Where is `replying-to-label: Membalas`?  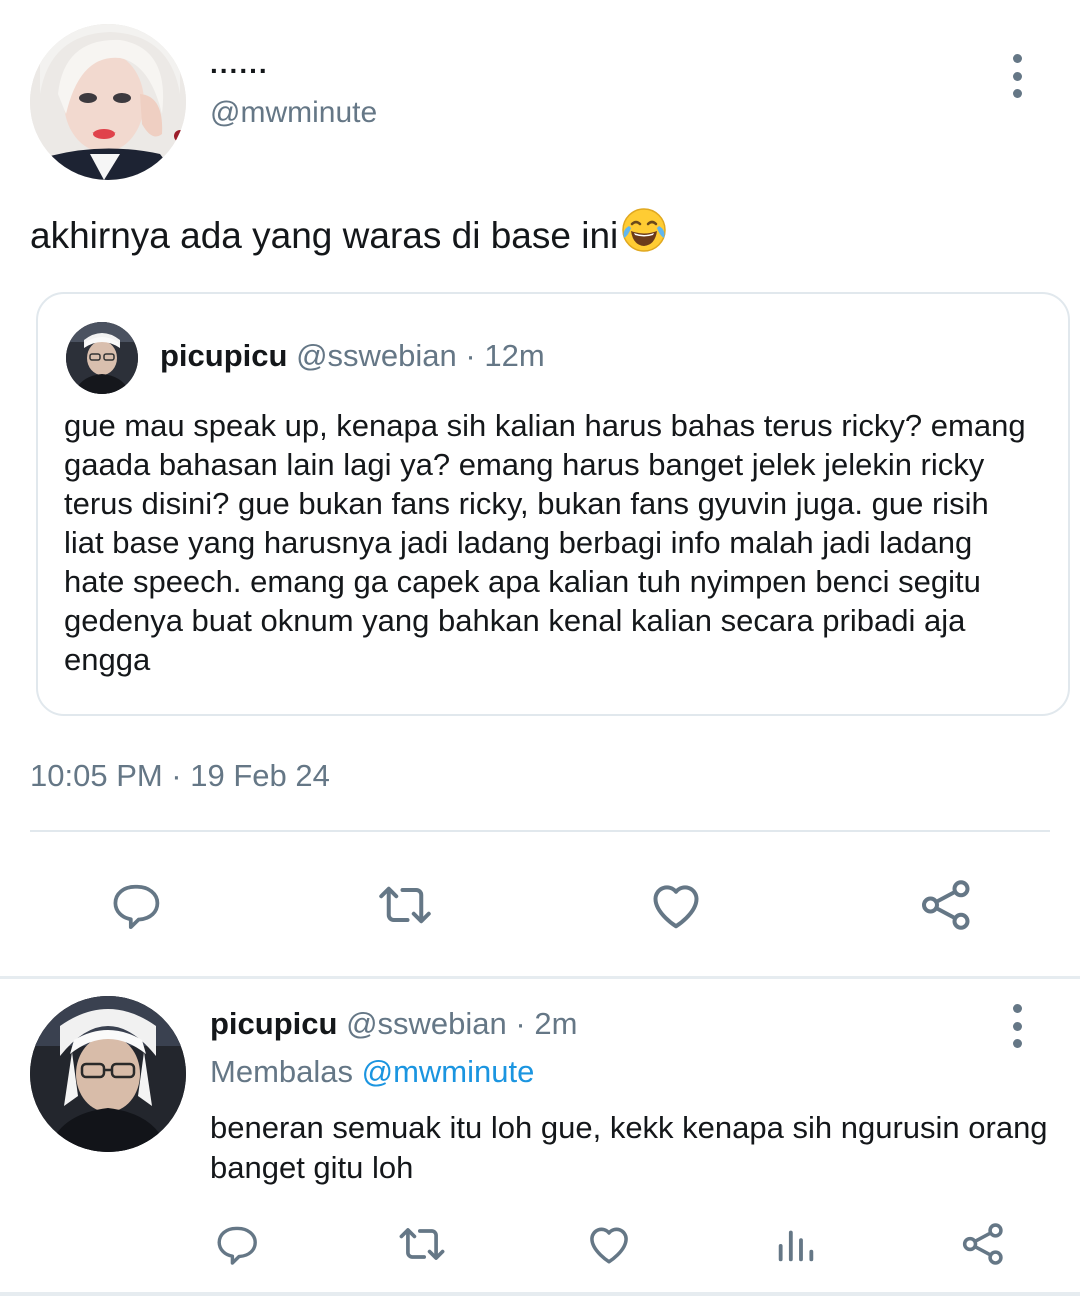
replying-to-label: Membalas is located at coordinates (281, 1071).